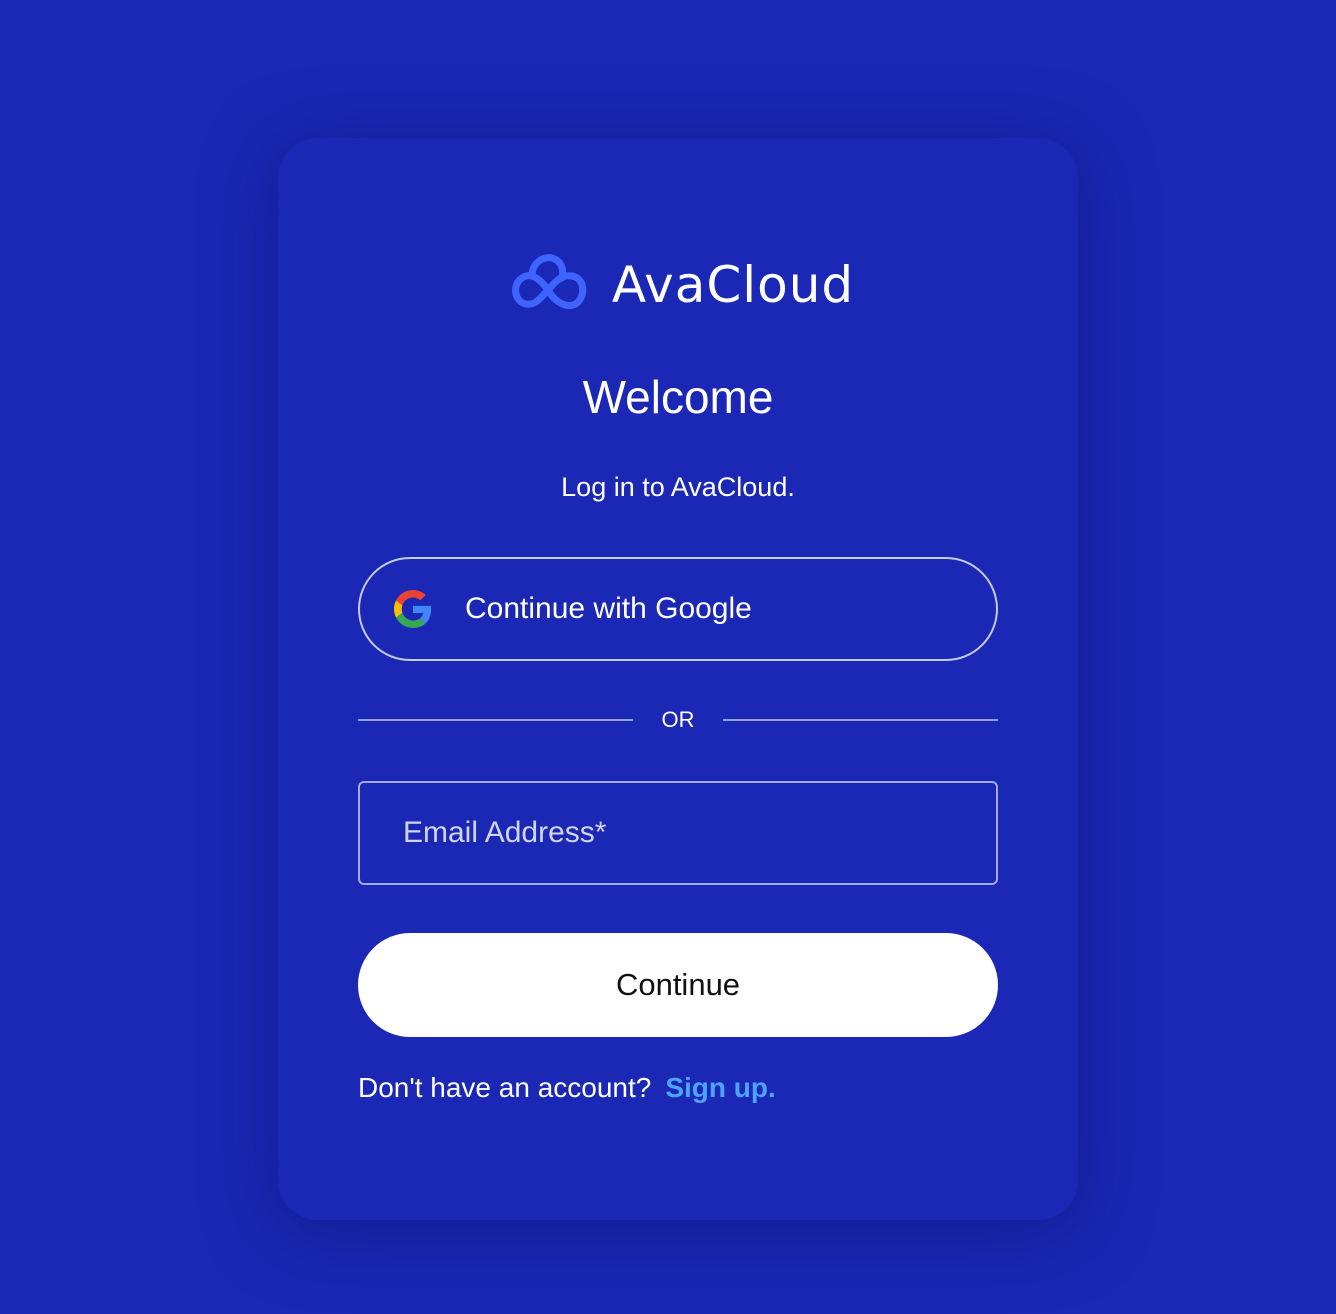 This screenshot has height=1314, width=1336. I want to click on google-icon, so click(413, 609).